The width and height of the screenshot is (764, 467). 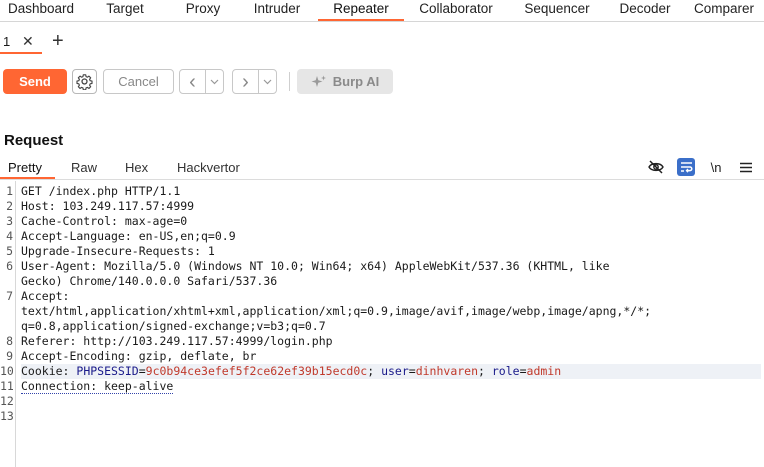 I want to click on close-icon: ✕, so click(x=28, y=41).